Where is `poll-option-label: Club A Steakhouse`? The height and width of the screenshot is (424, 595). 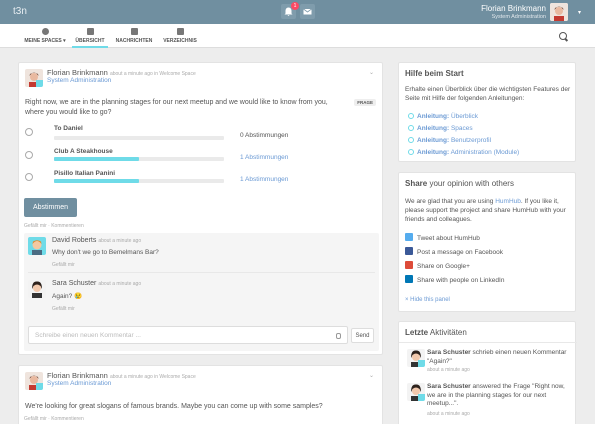
poll-option-label: Club A Steakhouse is located at coordinates (83, 151).